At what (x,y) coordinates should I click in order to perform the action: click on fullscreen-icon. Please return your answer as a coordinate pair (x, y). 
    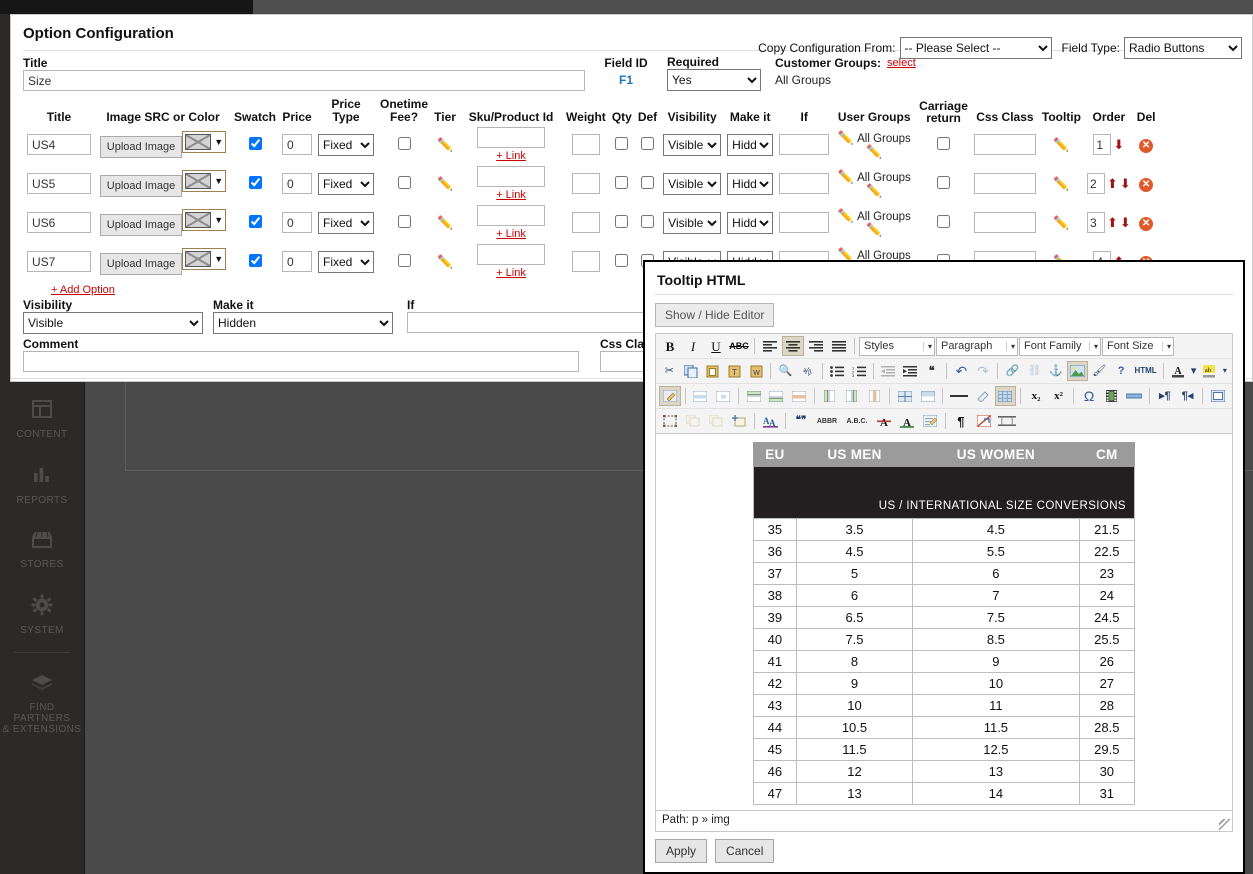
    Looking at the image, I should click on (1218, 396).